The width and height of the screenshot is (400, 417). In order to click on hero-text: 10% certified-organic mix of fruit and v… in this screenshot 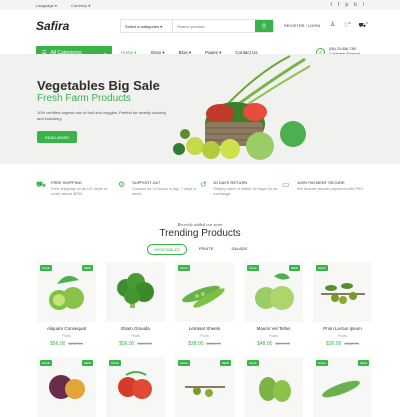, I will do `click(101, 115)`.